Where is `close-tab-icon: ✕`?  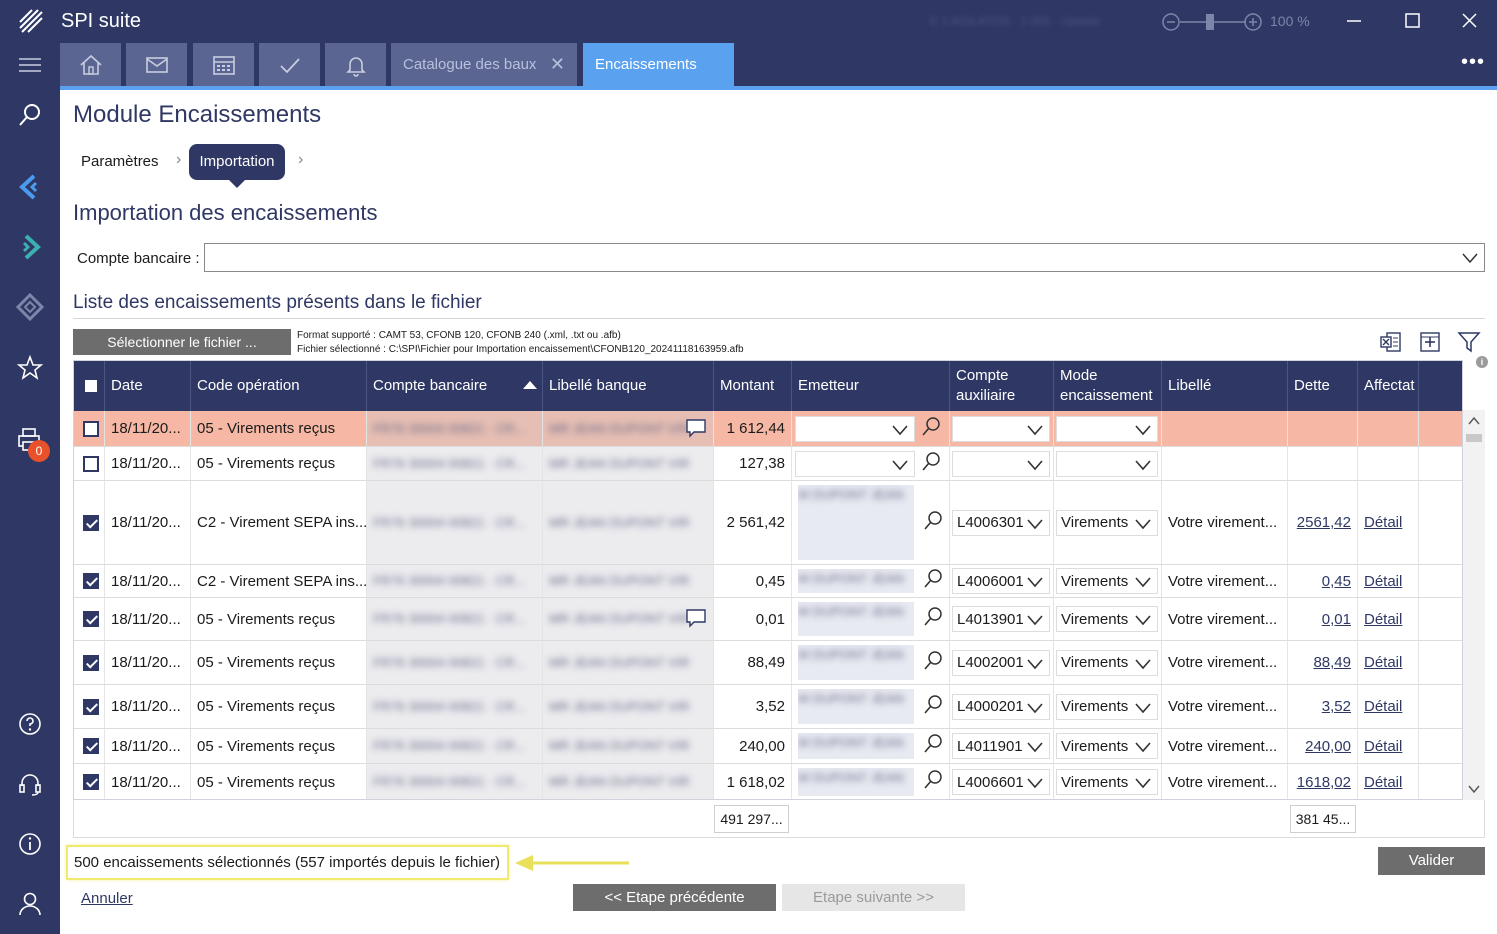
close-tab-icon: ✕ is located at coordinates (557, 64).